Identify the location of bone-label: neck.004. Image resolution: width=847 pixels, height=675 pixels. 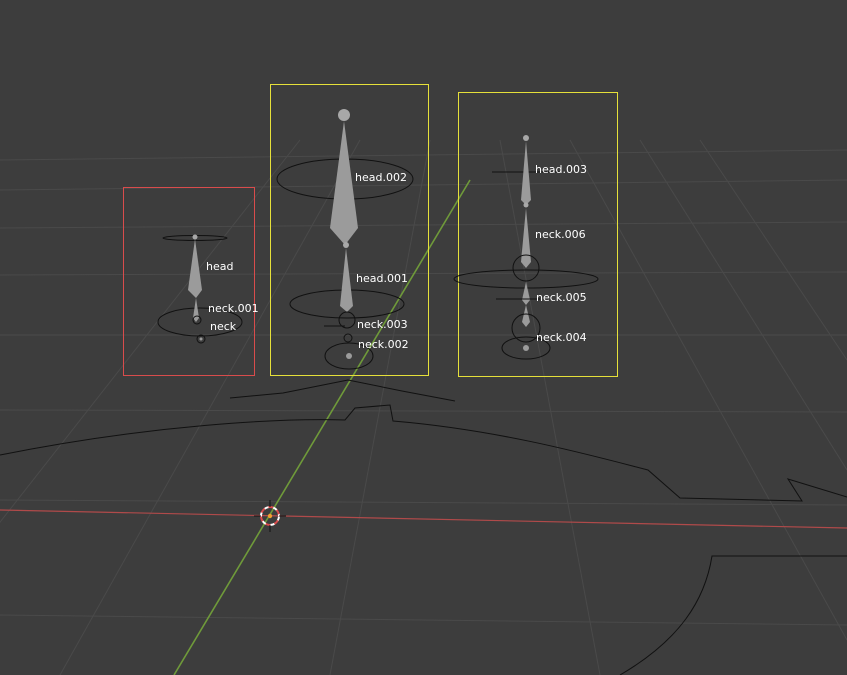
(561, 337).